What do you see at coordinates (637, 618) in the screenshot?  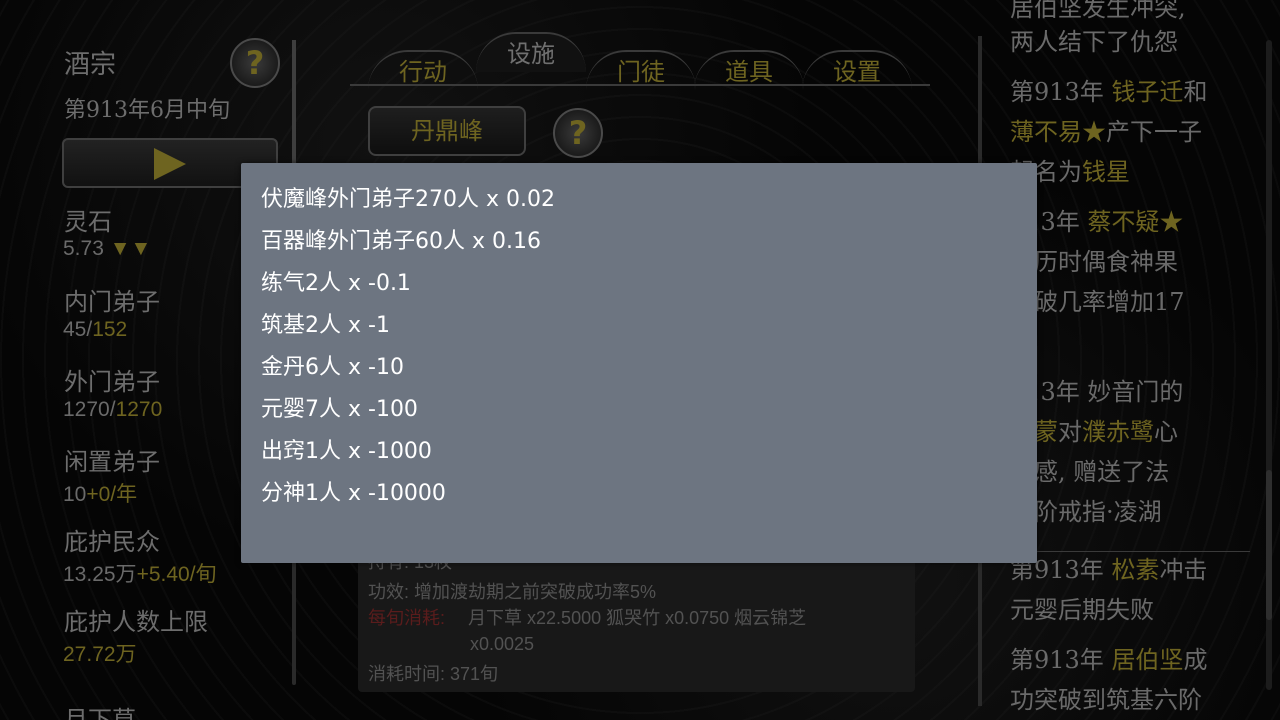 I see `info-cost-value: 月下草 x22.5000 狐哭竹 x0.0750 烟云锦芝` at bounding box center [637, 618].